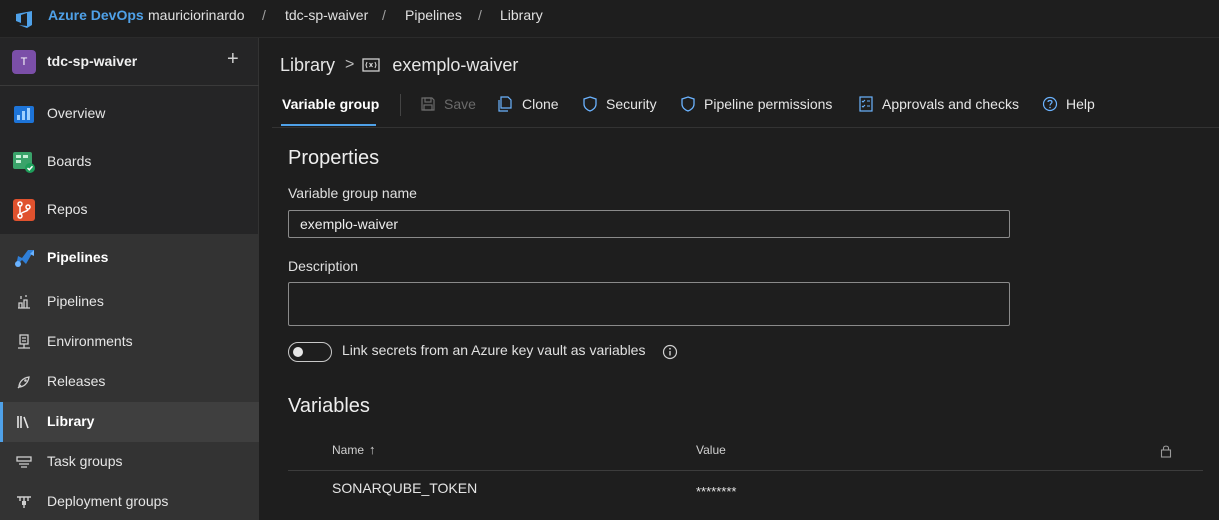  What do you see at coordinates (78, 257) in the screenshot?
I see `sidebar-item-label: Pipelines` at bounding box center [78, 257].